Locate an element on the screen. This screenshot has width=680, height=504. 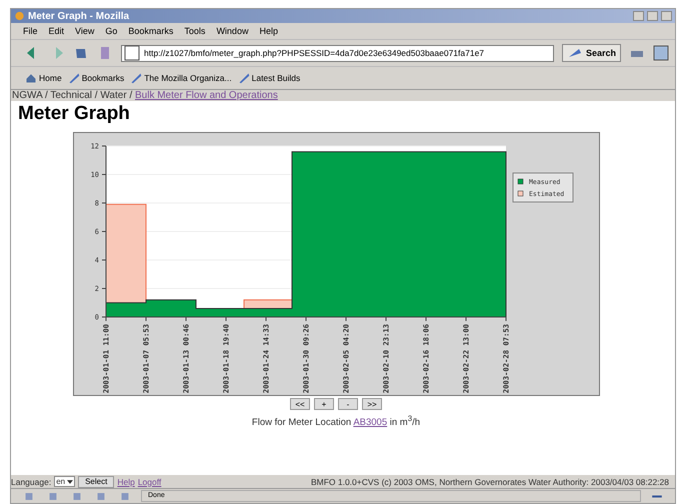
legend-box is located at coordinates (542, 187).